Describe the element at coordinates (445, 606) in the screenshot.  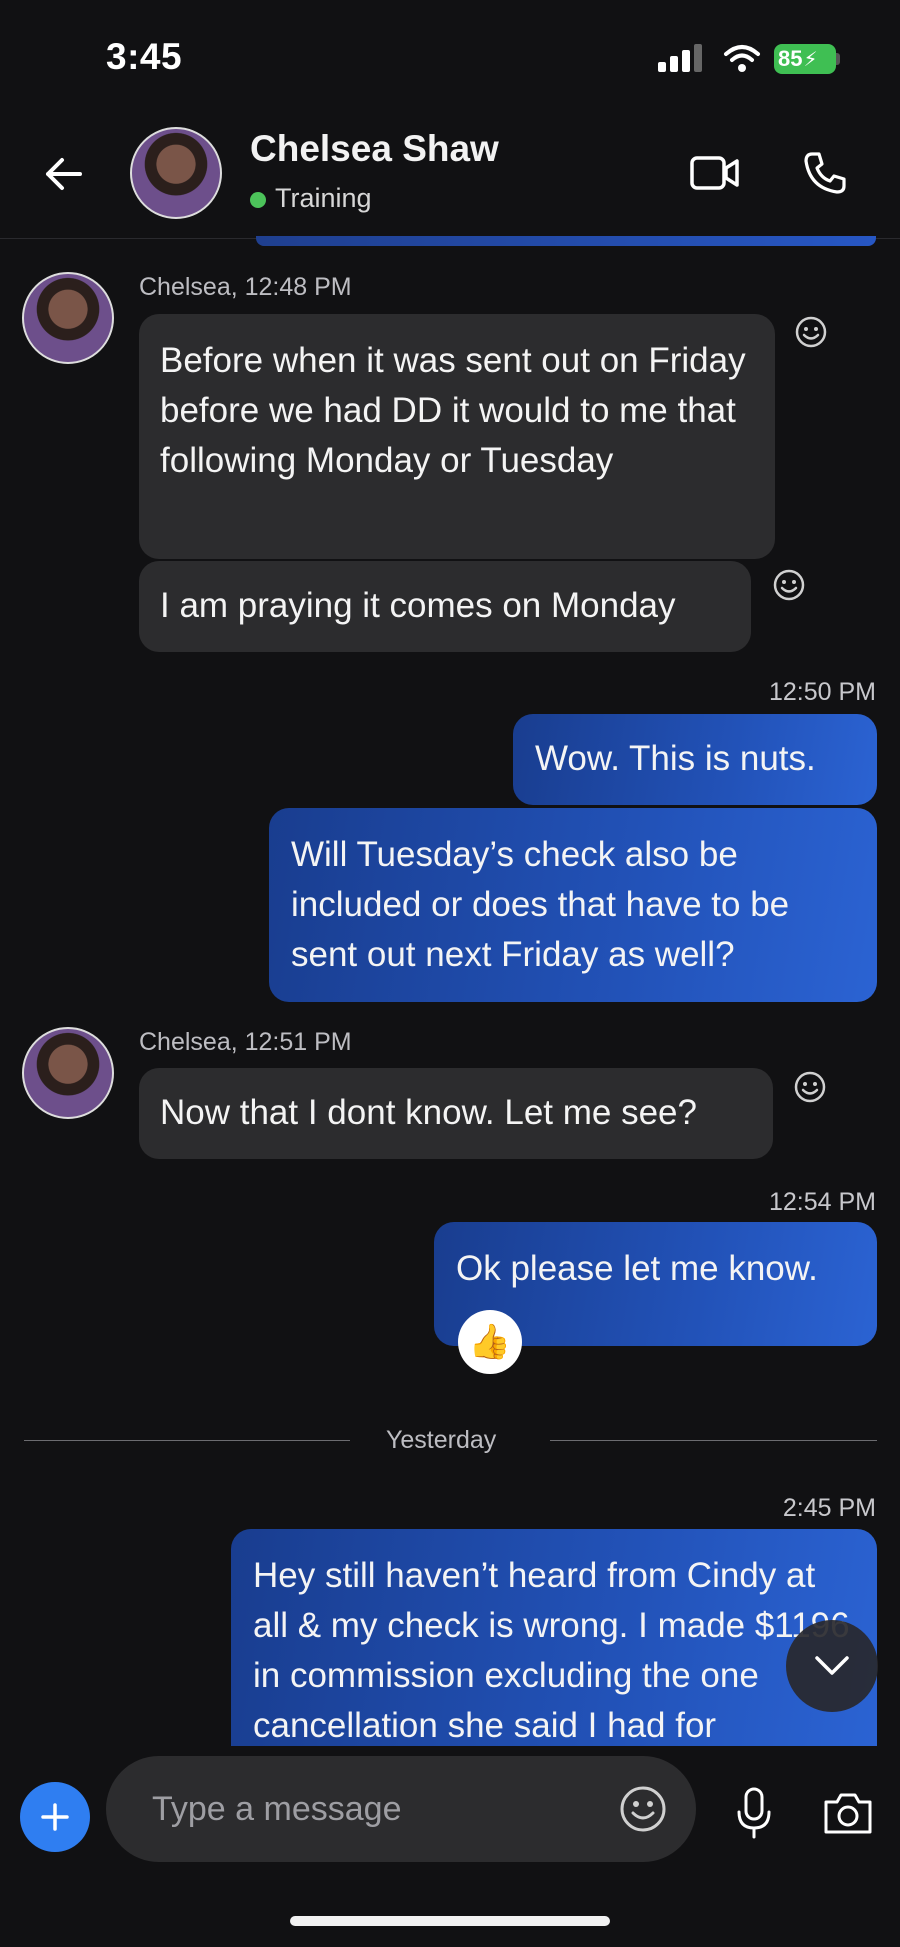
I see `message-bubble: I am praying it comes on Monday` at that location.